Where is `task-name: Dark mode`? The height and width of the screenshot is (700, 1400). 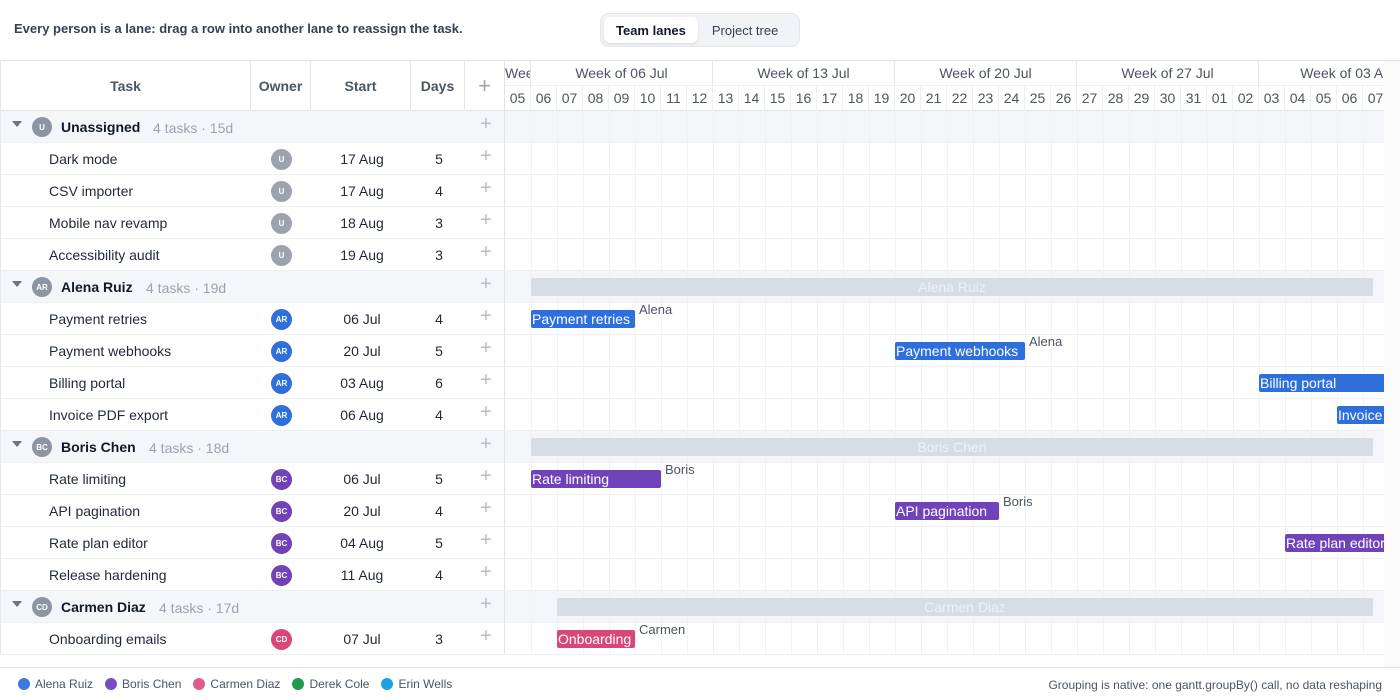
task-name: Dark mode is located at coordinates (83, 159).